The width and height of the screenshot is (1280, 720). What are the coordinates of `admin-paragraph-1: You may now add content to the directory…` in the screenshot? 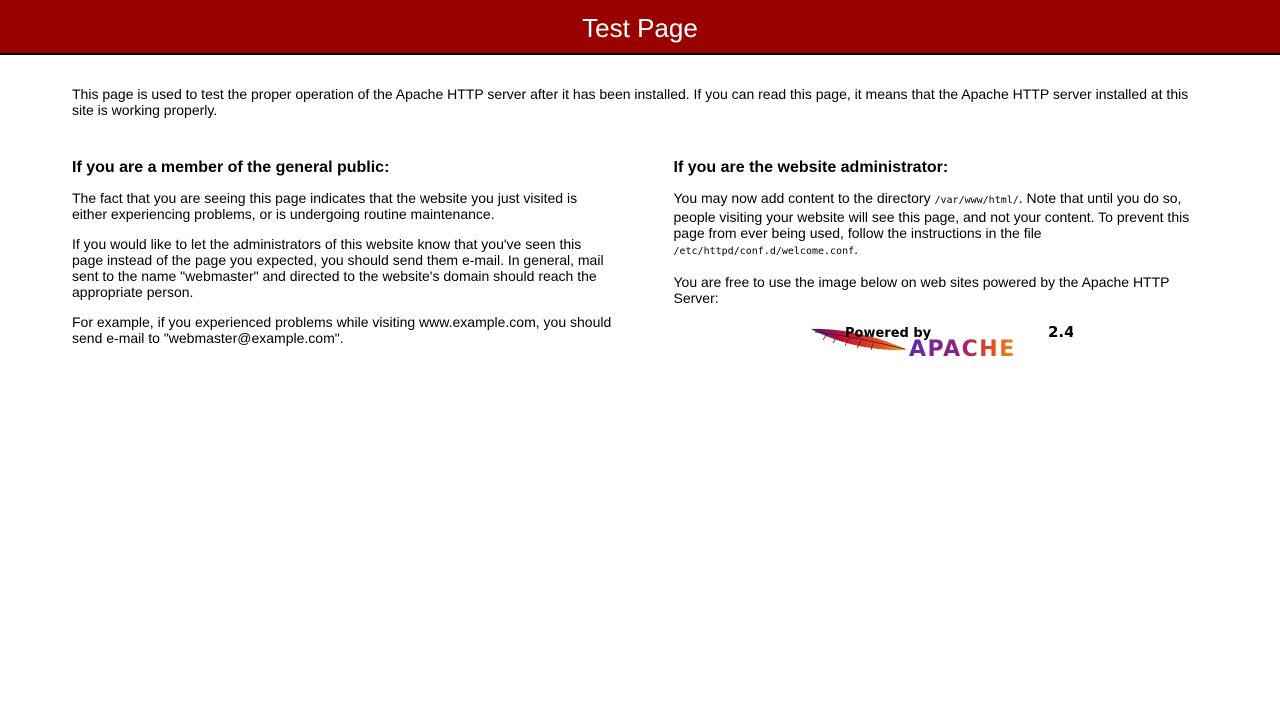 It's located at (941, 225).